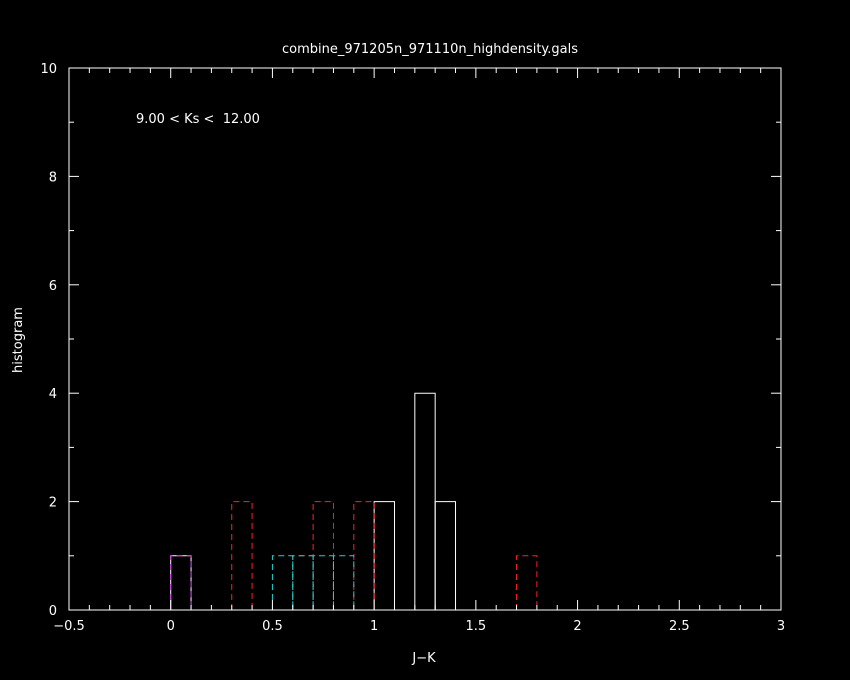 The image size is (850, 680). Describe the element at coordinates (53, 286) in the screenshot. I see `y-tick-label: 6` at that location.